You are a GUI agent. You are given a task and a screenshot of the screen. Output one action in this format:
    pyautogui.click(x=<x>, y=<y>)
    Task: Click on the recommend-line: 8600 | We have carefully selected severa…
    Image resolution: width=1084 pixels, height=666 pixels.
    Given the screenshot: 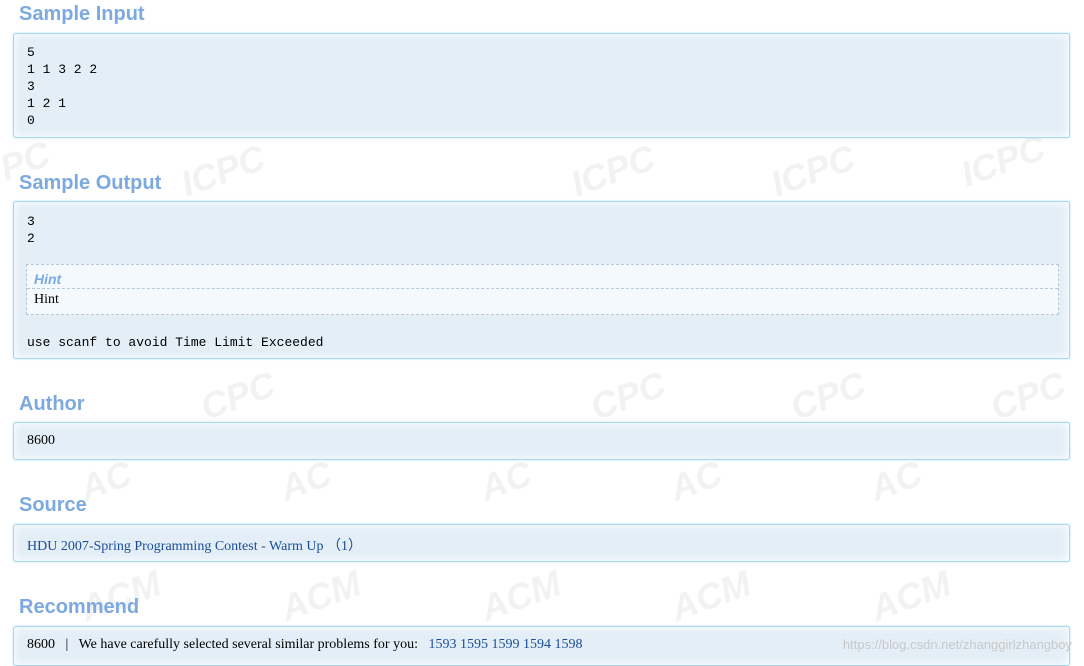 What is the action you would take?
    pyautogui.click(x=304, y=645)
    